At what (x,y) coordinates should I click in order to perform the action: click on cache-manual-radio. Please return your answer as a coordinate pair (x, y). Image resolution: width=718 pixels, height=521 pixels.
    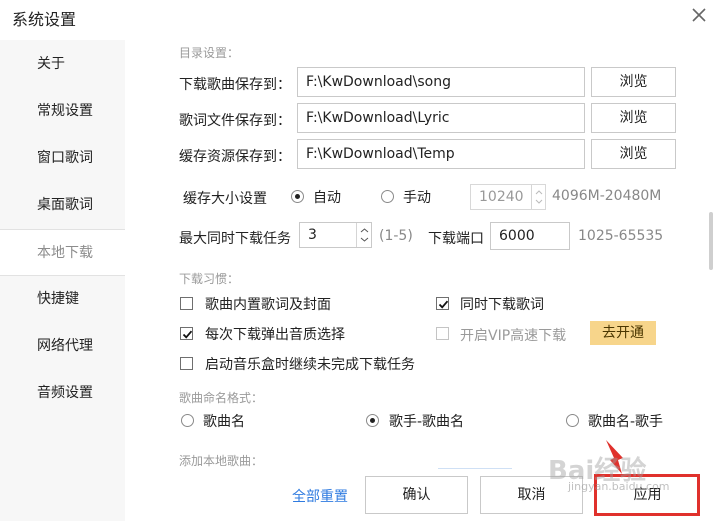
    Looking at the image, I should click on (387, 196).